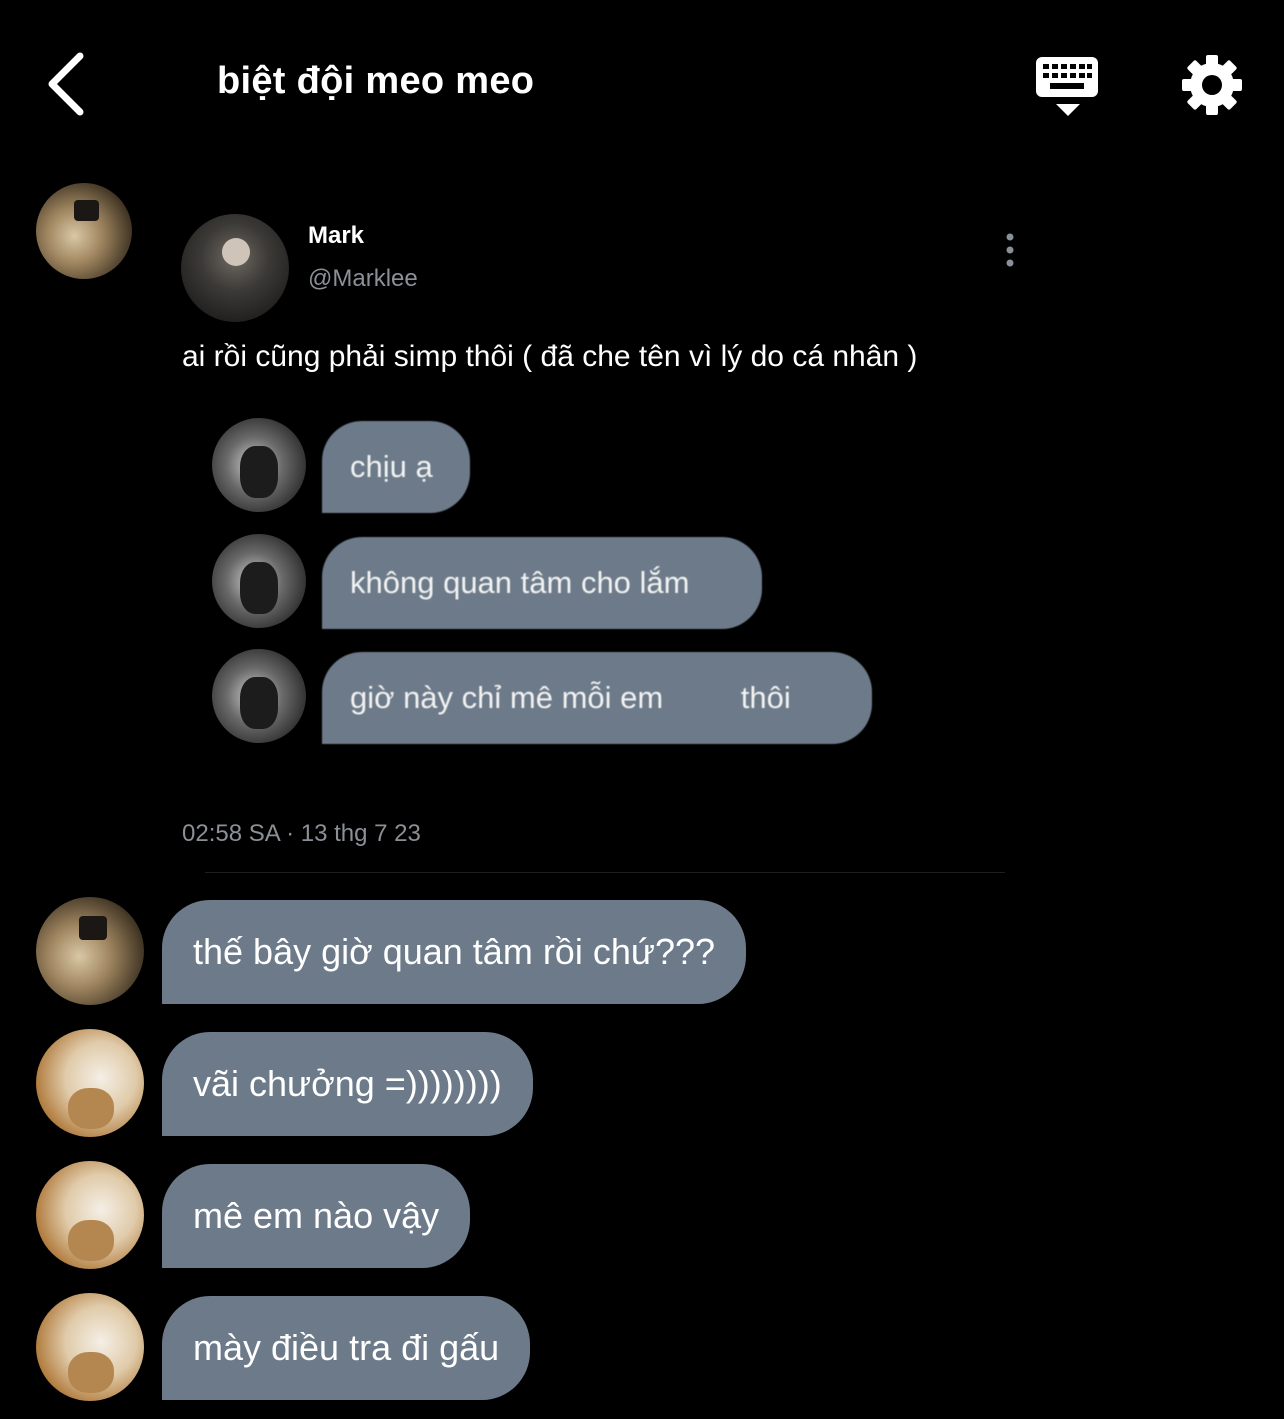 The image size is (1284, 1419). I want to click on chat-title: biệt đội meo meo, so click(375, 81).